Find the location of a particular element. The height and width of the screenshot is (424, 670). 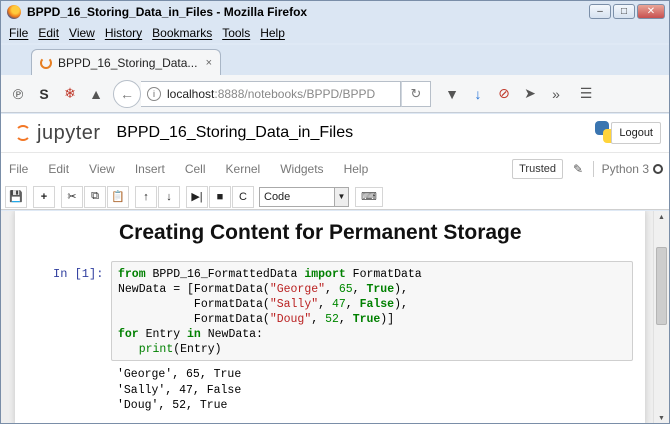

bag-icon: ▲ is located at coordinates (96, 94).